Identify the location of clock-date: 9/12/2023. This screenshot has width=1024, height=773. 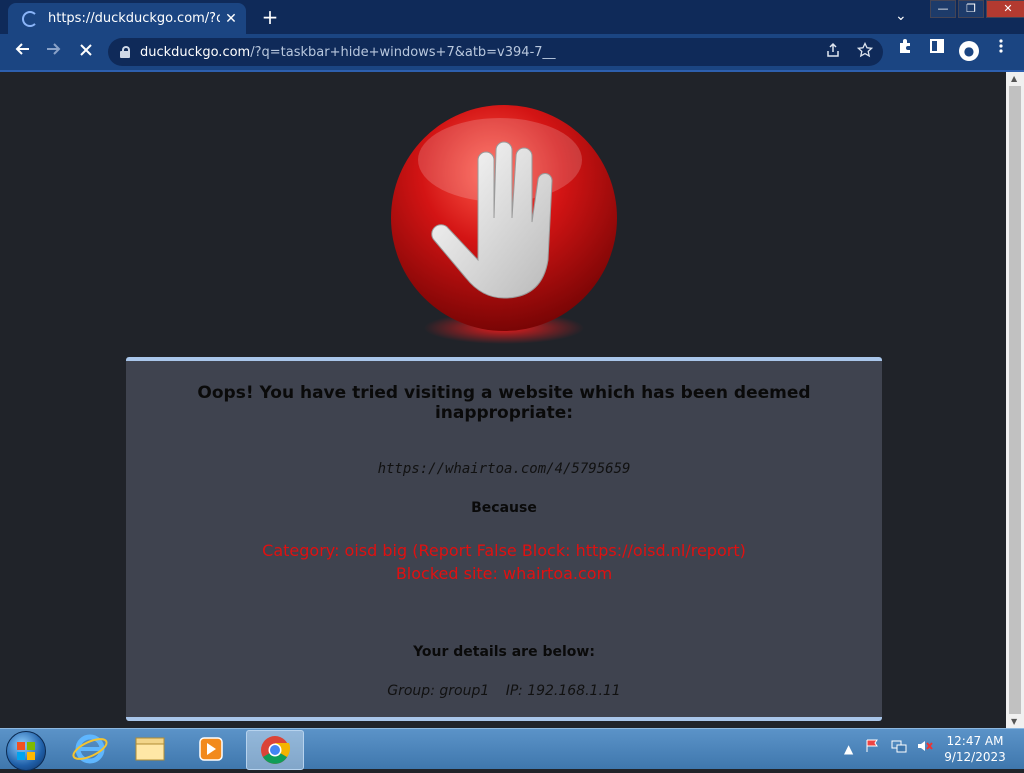
(975, 757).